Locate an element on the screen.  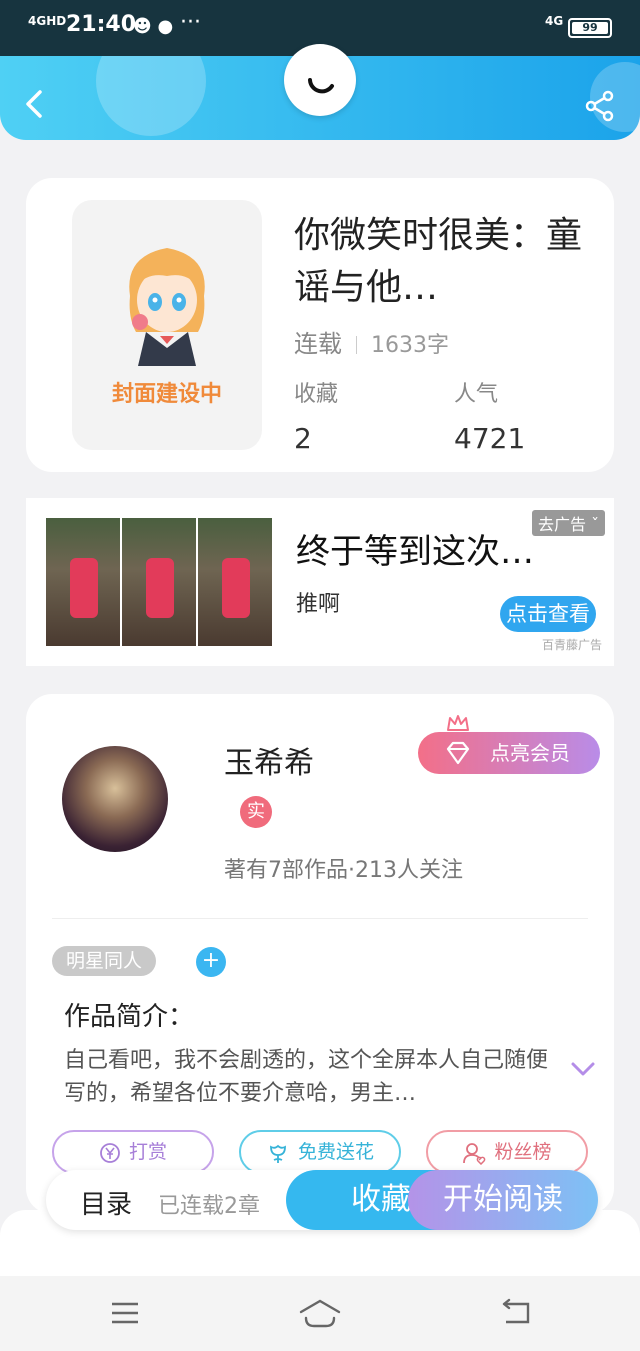
remove-ad-label: 去广告 is located at coordinates (562, 524).